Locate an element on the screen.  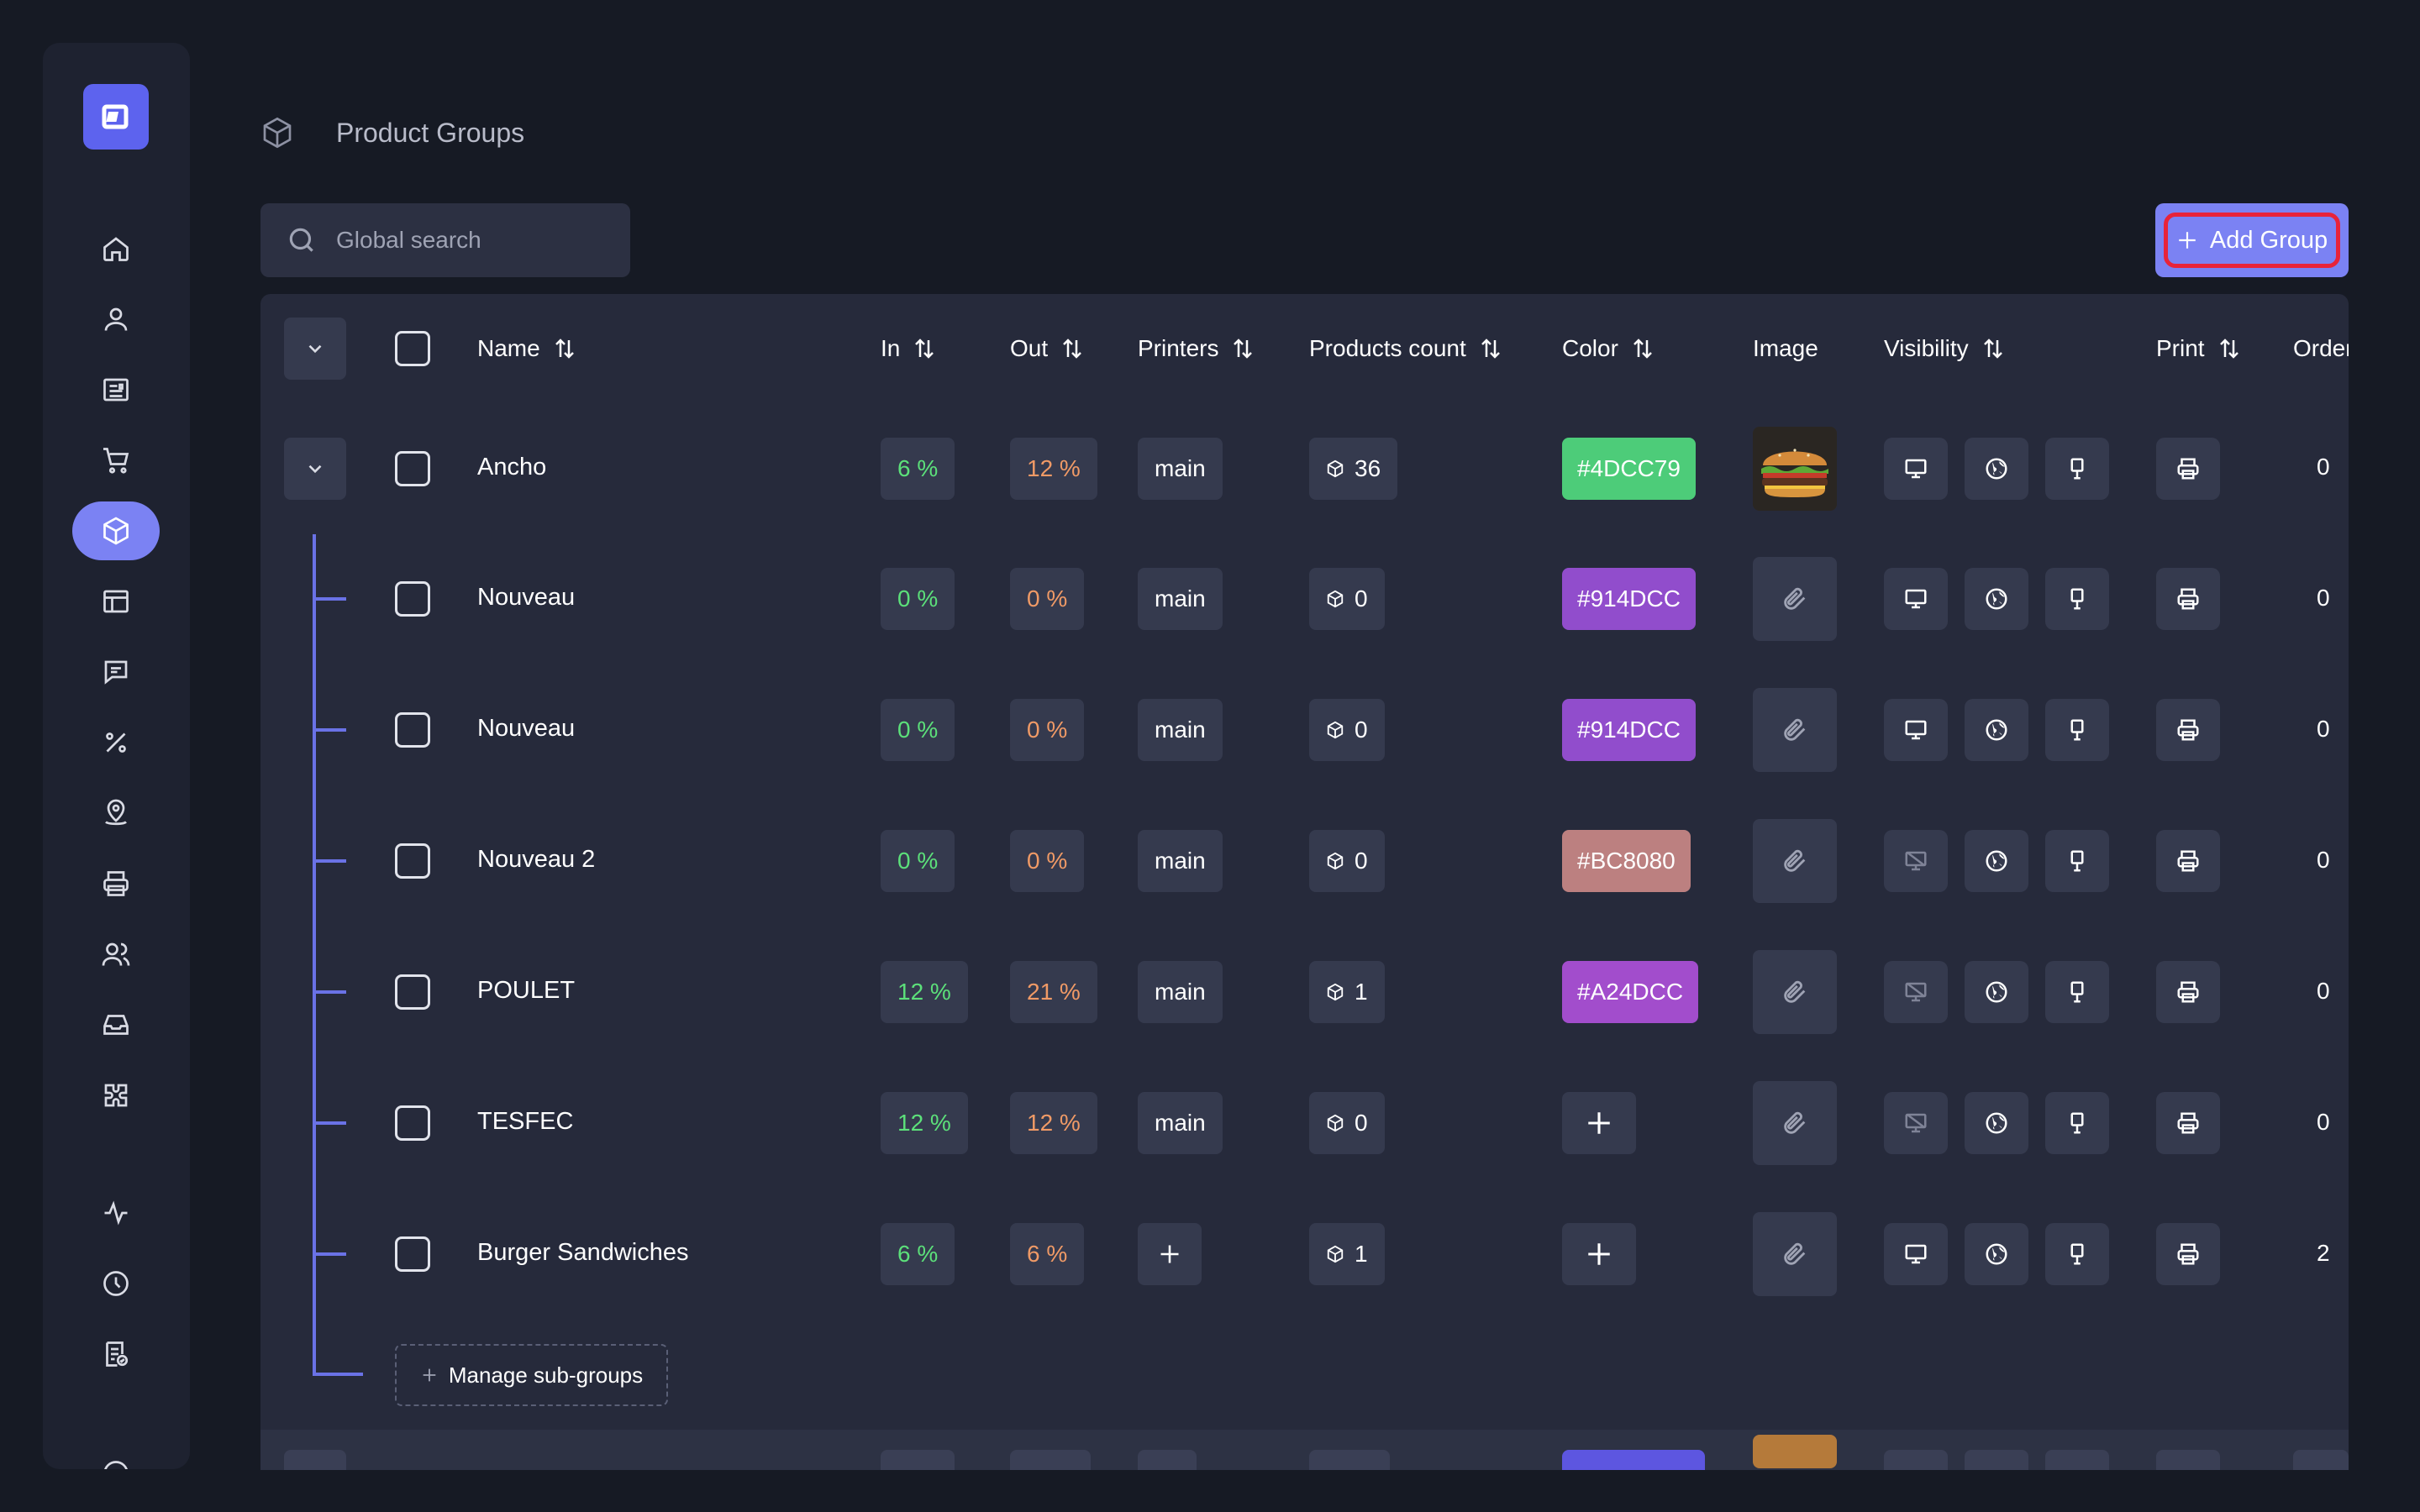
select-all-checkbox is located at coordinates (412, 348).